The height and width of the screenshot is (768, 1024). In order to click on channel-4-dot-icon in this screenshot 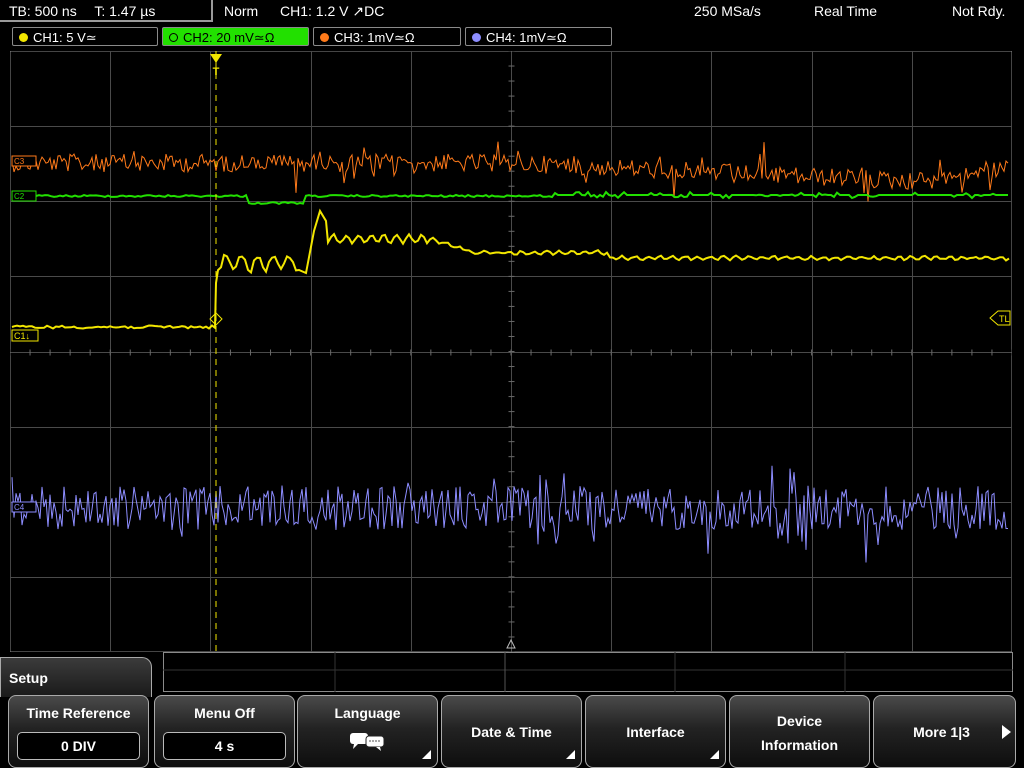, I will do `click(476, 37)`.